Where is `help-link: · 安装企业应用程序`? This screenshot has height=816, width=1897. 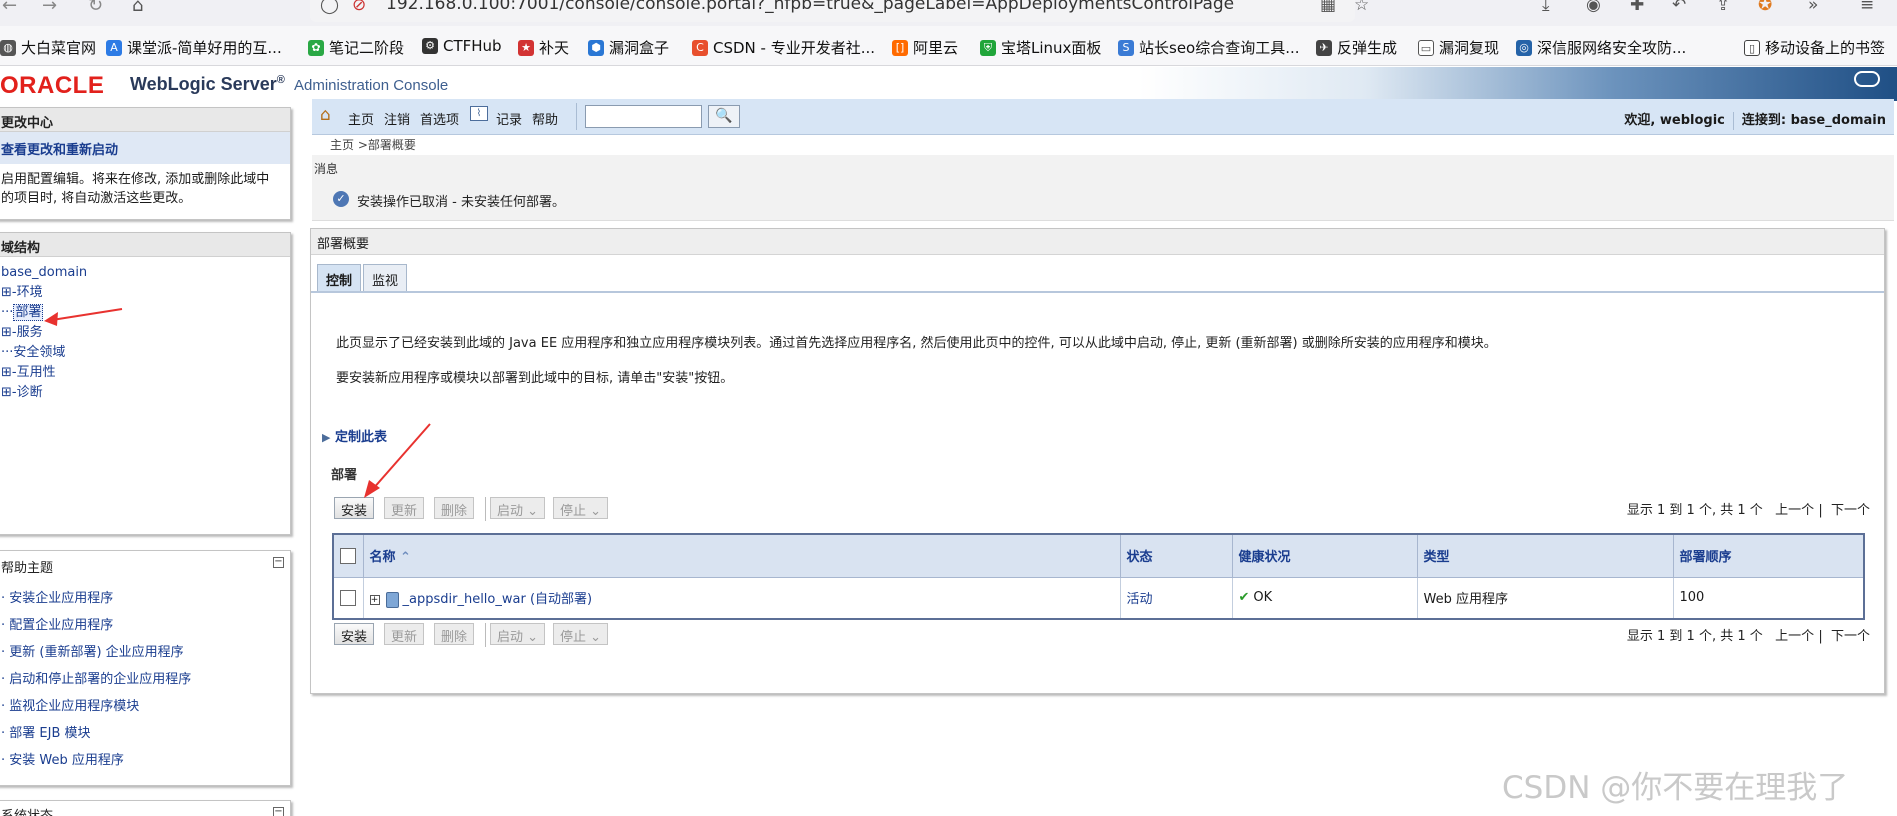 help-link: · 安装企业应用程序 is located at coordinates (143, 598).